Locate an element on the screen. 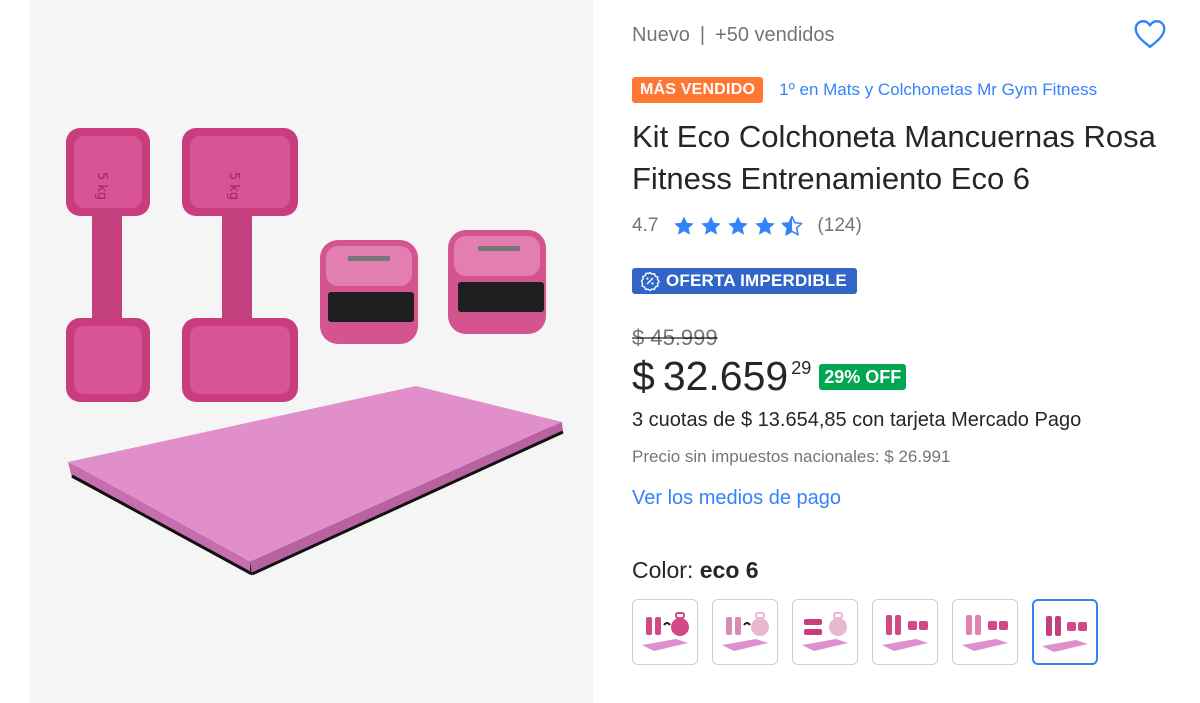 The height and width of the screenshot is (703, 1200). rating-stars is located at coordinates (739, 226).